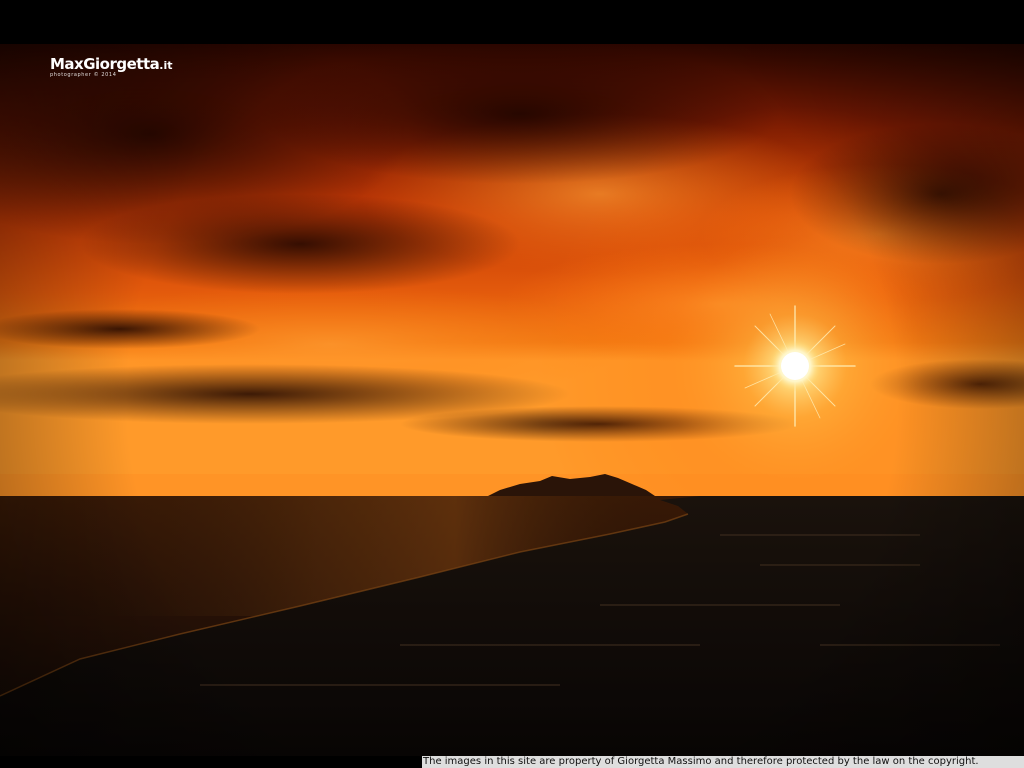 The width and height of the screenshot is (1024, 768). Describe the element at coordinates (83, 75) in the screenshot. I see `logo-subtitle: photographer © 2014` at that location.